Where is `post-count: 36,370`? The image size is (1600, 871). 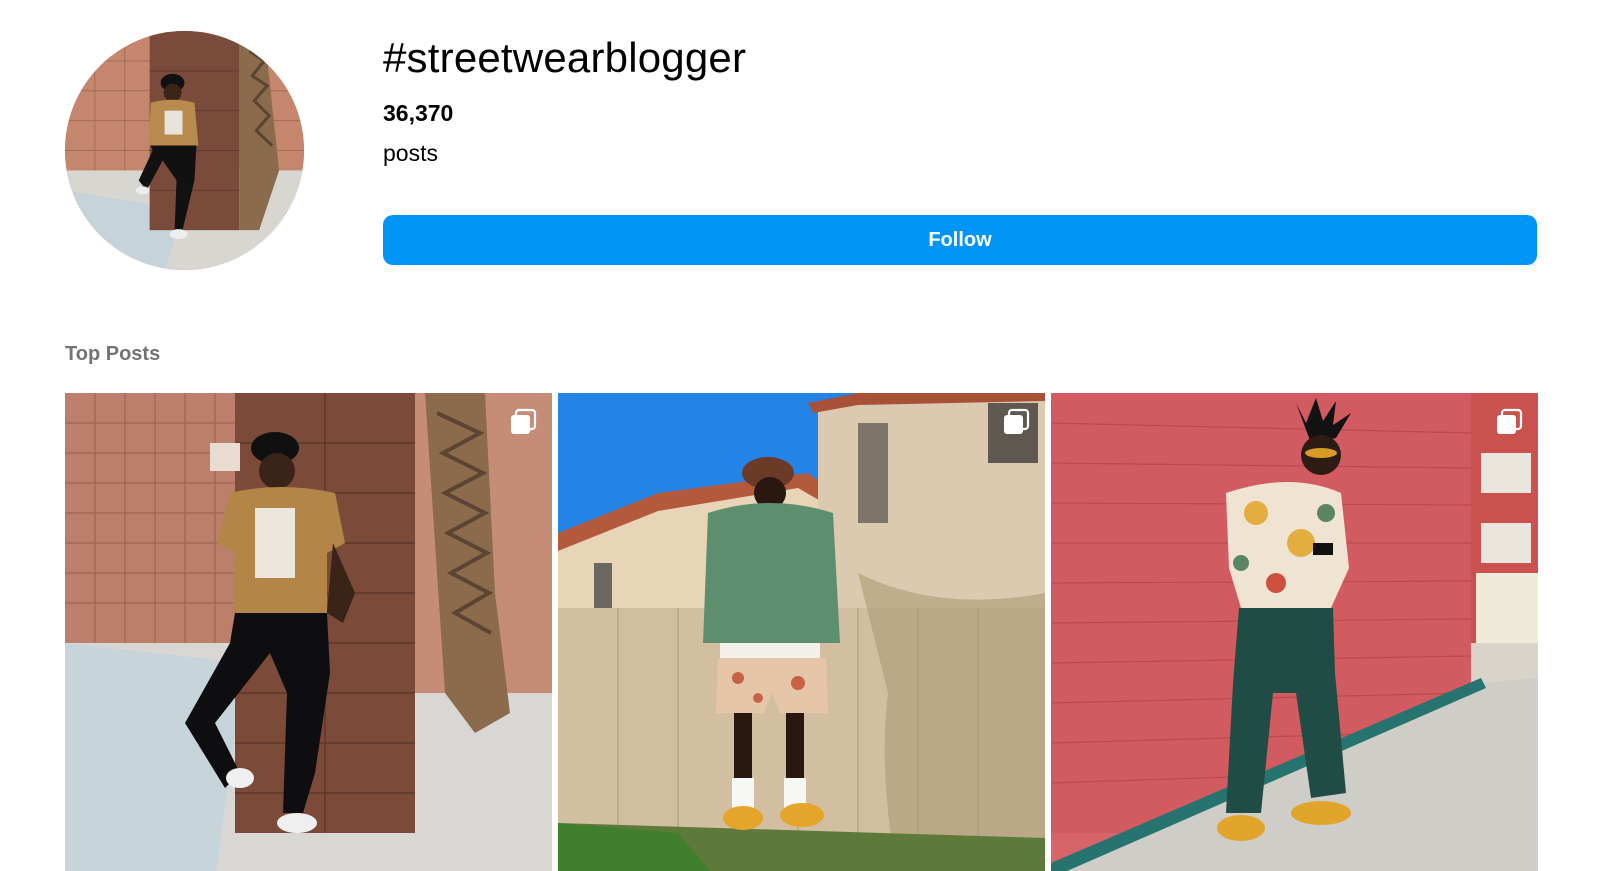 post-count: 36,370 is located at coordinates (418, 113).